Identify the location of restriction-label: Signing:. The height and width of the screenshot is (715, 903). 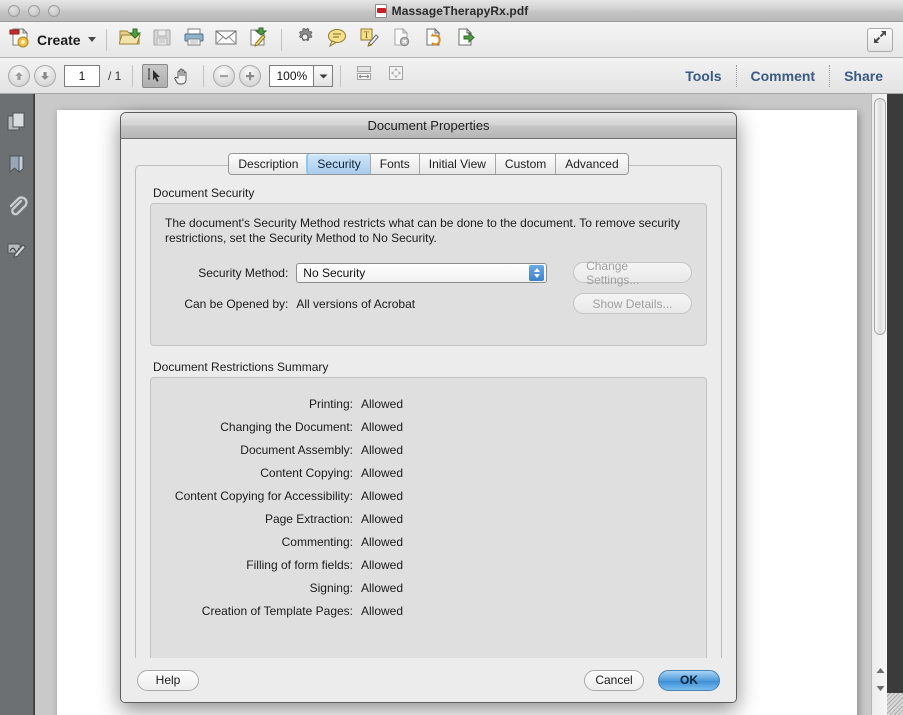
(331, 587).